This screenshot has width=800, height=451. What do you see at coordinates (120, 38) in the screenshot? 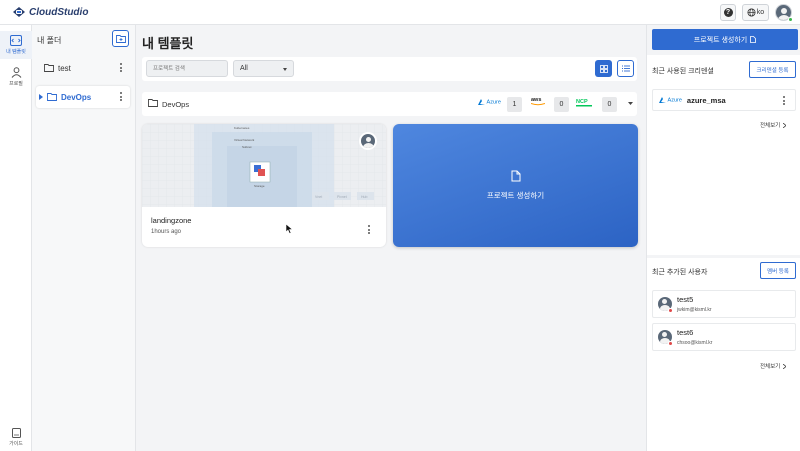
I see `add-folder-button` at bounding box center [120, 38].